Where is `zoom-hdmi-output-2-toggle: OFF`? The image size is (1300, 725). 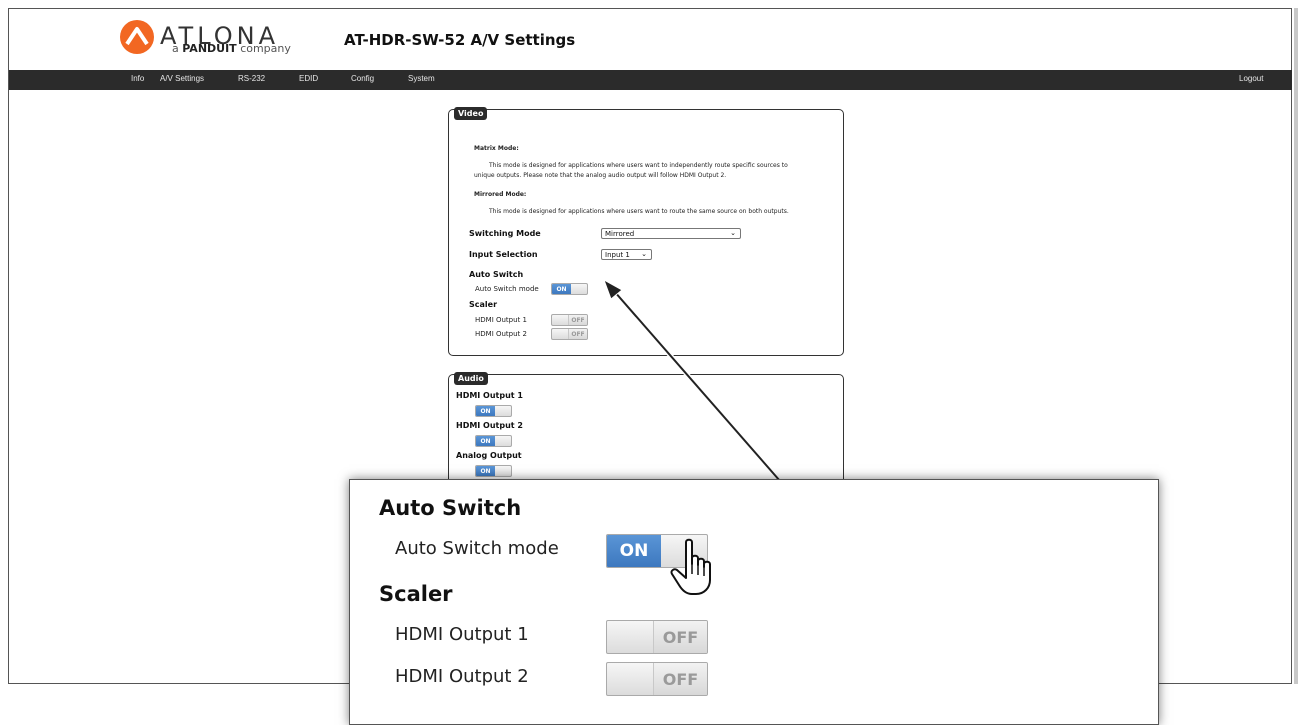 zoom-hdmi-output-2-toggle: OFF is located at coordinates (657, 679).